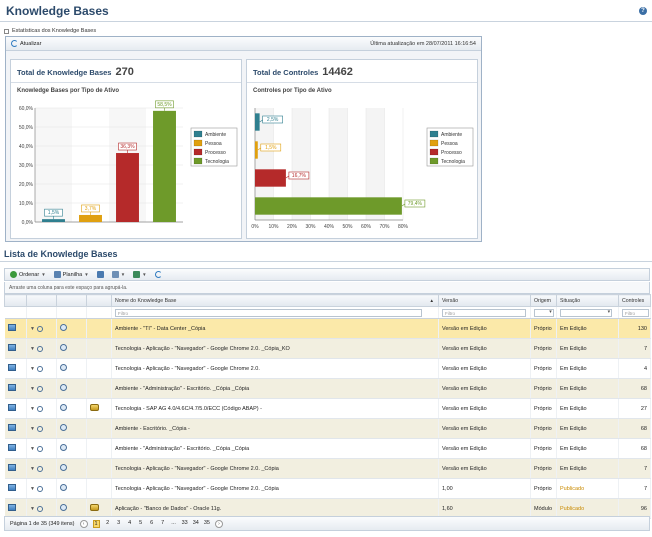 This screenshot has height=537, width=652. Describe the element at coordinates (152, 524) in the screenshot. I see `page-link: 6` at that location.